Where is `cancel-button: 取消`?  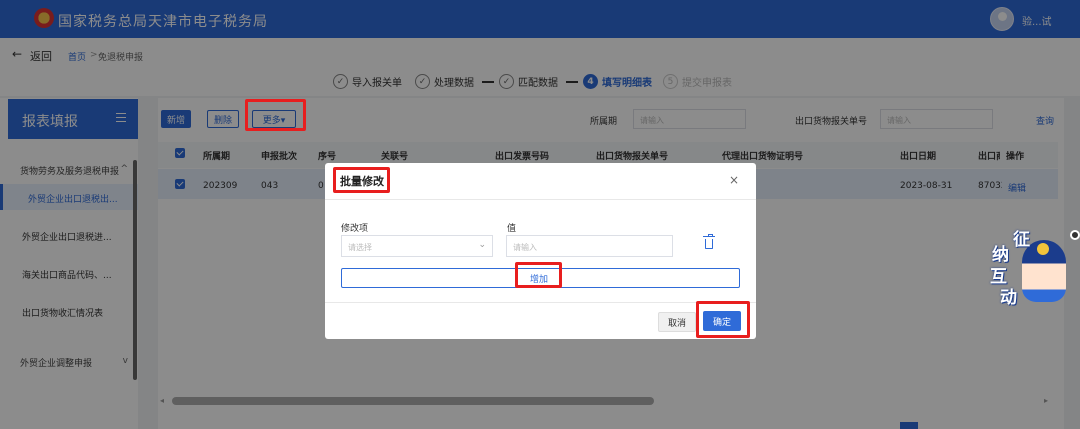 cancel-button: 取消 is located at coordinates (677, 322).